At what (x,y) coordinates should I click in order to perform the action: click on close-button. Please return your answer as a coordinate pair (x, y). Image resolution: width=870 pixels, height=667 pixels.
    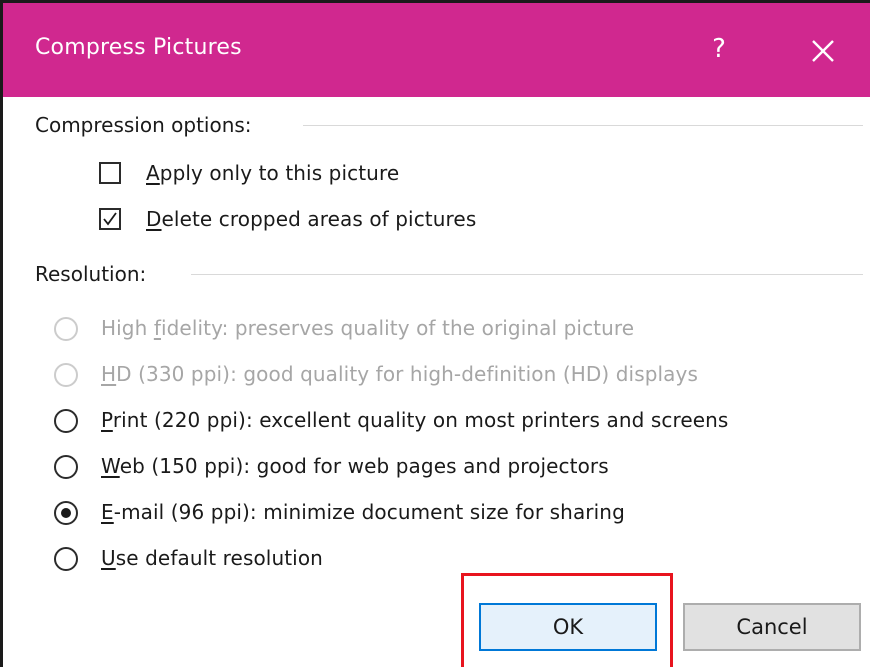
    Looking at the image, I should click on (823, 51).